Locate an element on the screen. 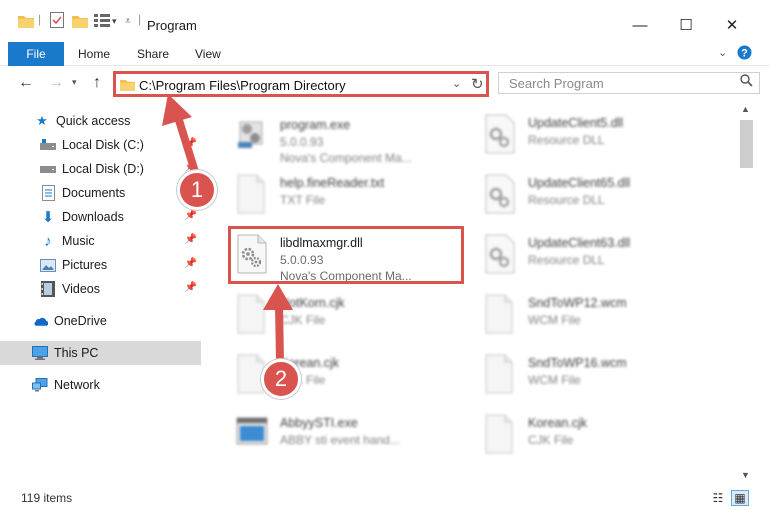 Image resolution: width=769 pixels, height=521 pixels. callout-1: 1 is located at coordinates (197, 190).